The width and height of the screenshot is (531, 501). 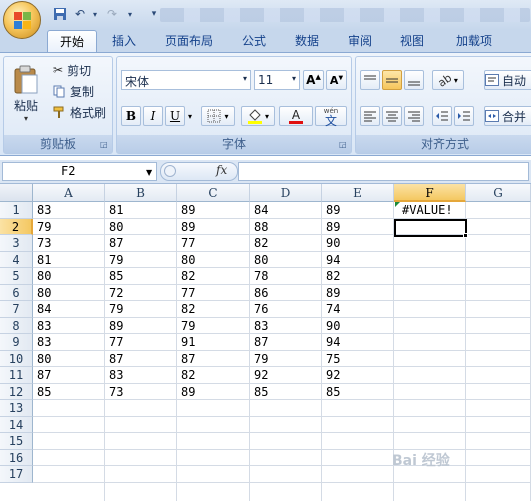 I want to click on tab-addins: 加载项, so click(x=474, y=41).